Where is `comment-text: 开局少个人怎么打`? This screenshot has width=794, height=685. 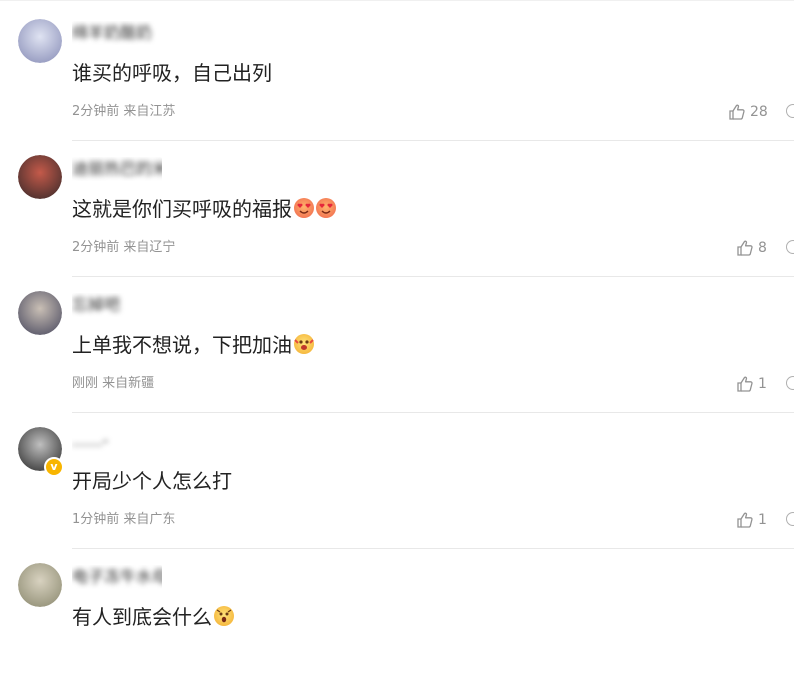 comment-text: 开局少个人怎么打 is located at coordinates (152, 481).